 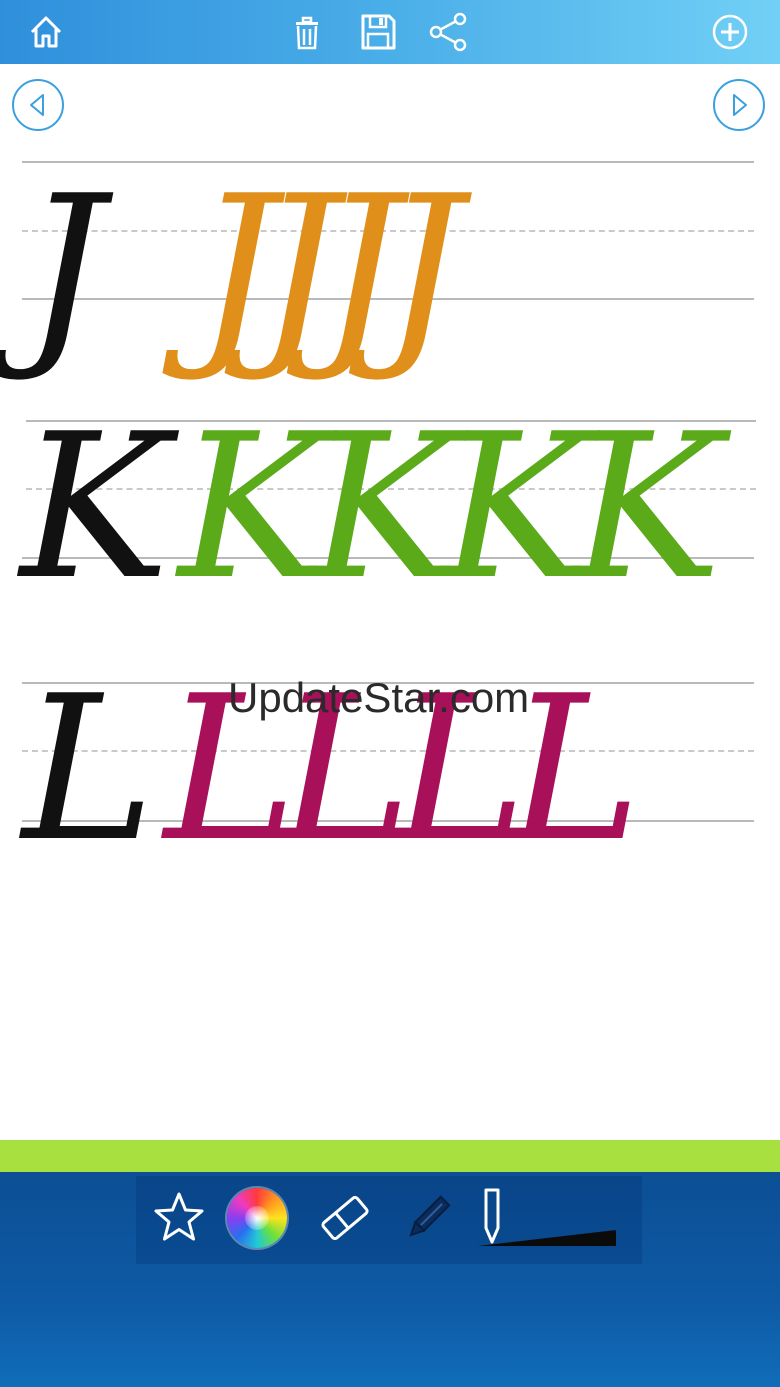 What do you see at coordinates (88, 769) in the screenshot?
I see `model-letter: L` at bounding box center [88, 769].